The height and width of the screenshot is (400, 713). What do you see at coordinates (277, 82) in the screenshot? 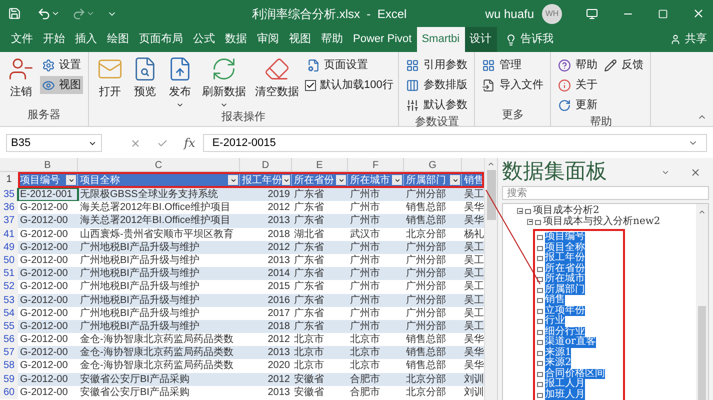
I see `ribbon-button: 清空数据` at bounding box center [277, 82].